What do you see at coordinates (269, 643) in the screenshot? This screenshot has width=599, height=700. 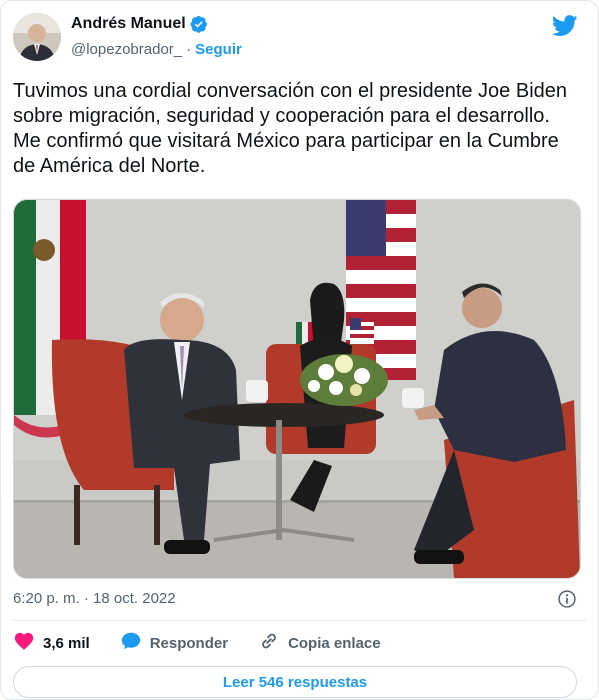 I see `link-icon` at bounding box center [269, 643].